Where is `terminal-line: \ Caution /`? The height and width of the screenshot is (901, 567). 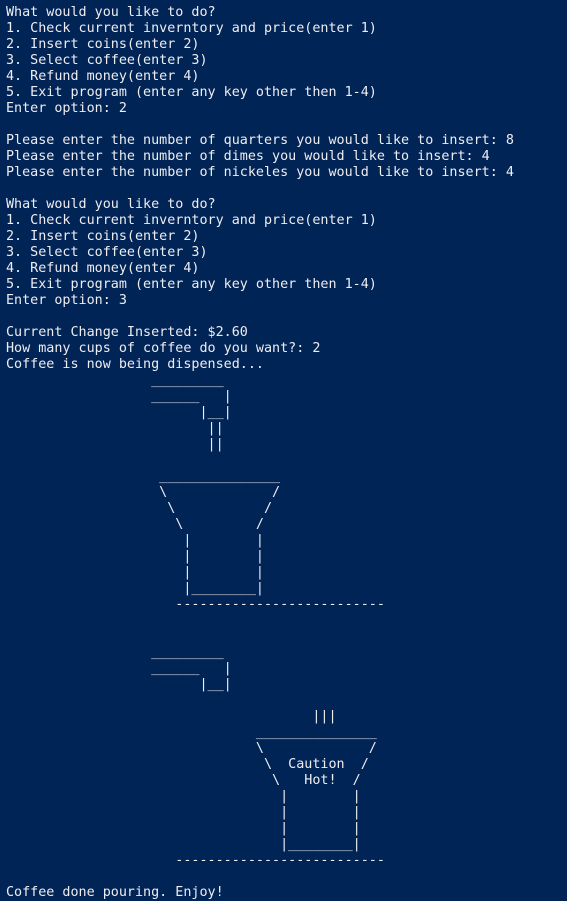 terminal-line: \ Caution / is located at coordinates (187, 764).